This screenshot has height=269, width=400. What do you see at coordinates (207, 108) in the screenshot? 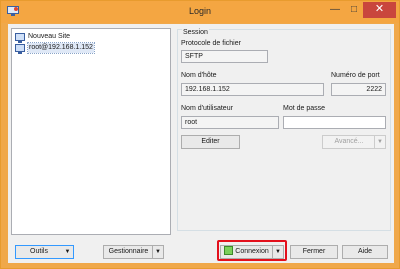
I see `username-label: Nom d'utilisateur` at bounding box center [207, 108].